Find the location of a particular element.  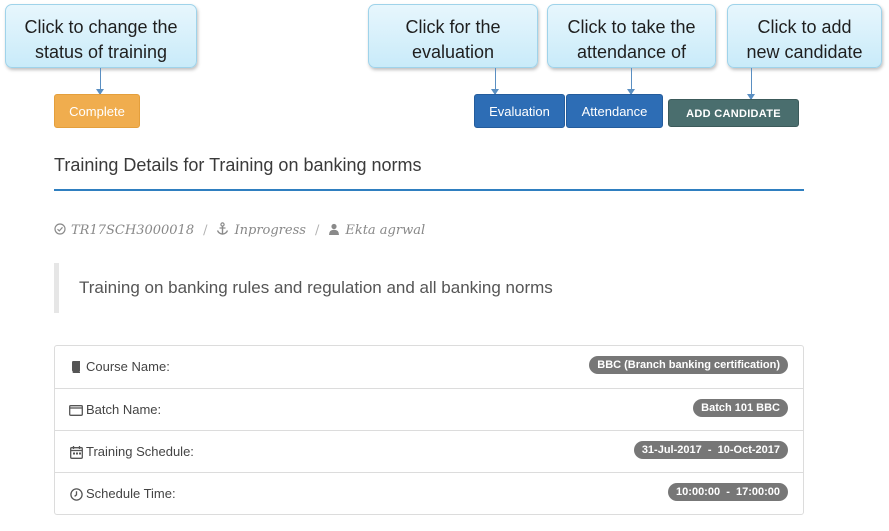

table-row: Batch Name: Batch 101 BBC is located at coordinates (429, 409).